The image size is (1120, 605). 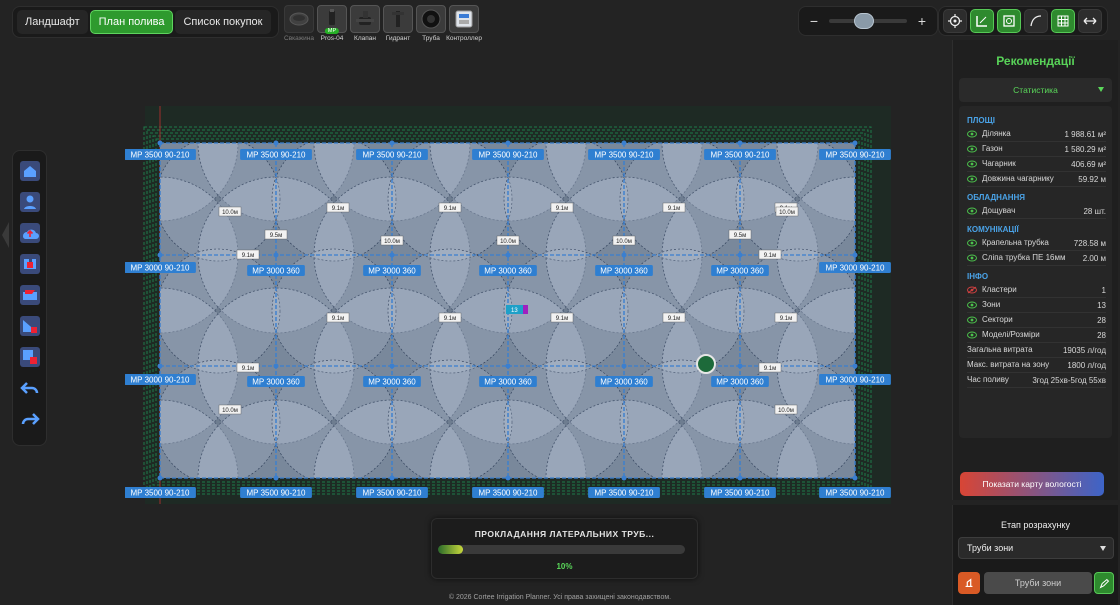 I want to click on user-icon, so click(x=30, y=202).